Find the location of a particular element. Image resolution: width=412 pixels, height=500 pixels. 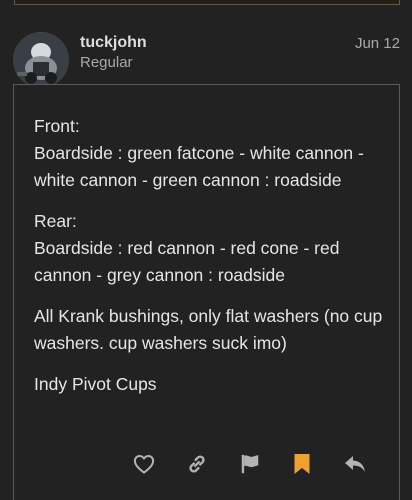

flag-button is located at coordinates (250, 464).